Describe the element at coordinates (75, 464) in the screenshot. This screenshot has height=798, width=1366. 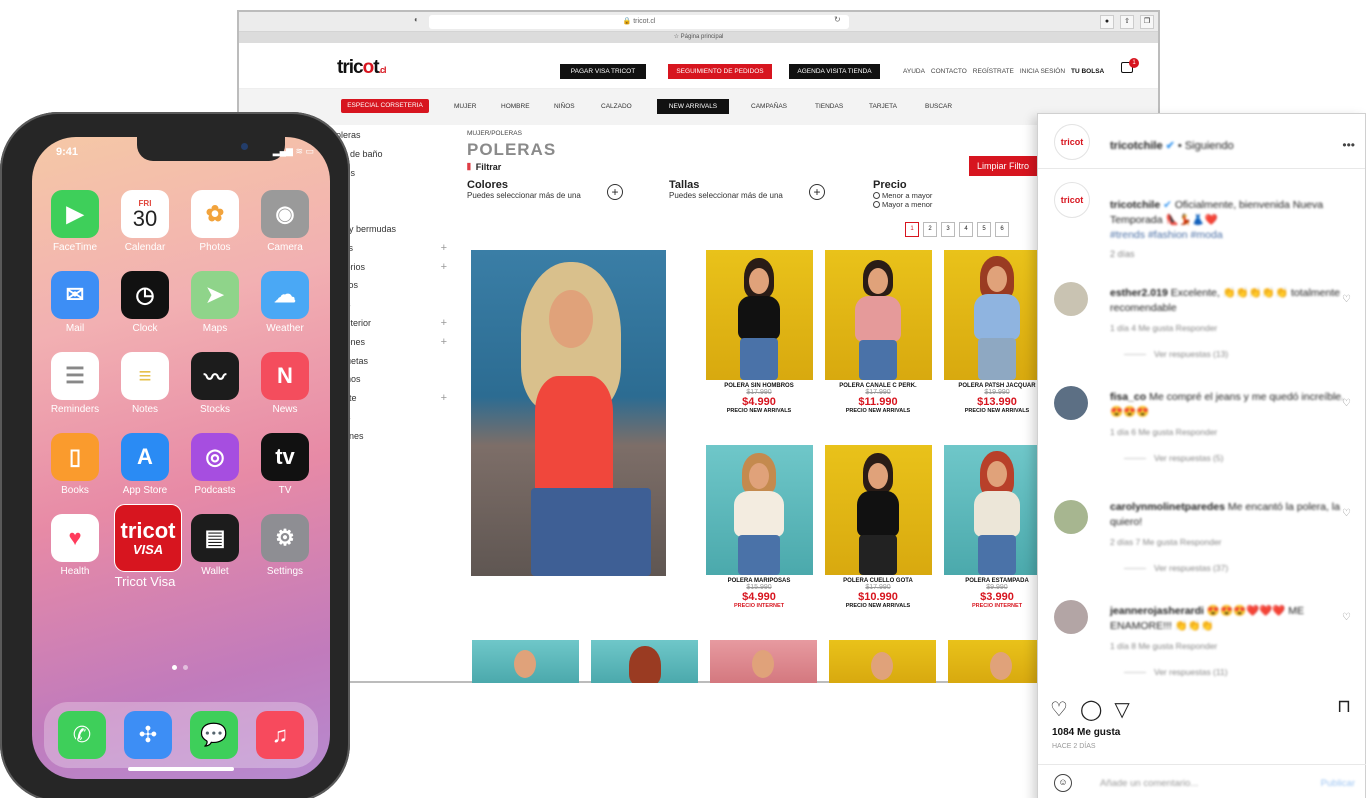
I see `app-books: ▯ Books` at that location.